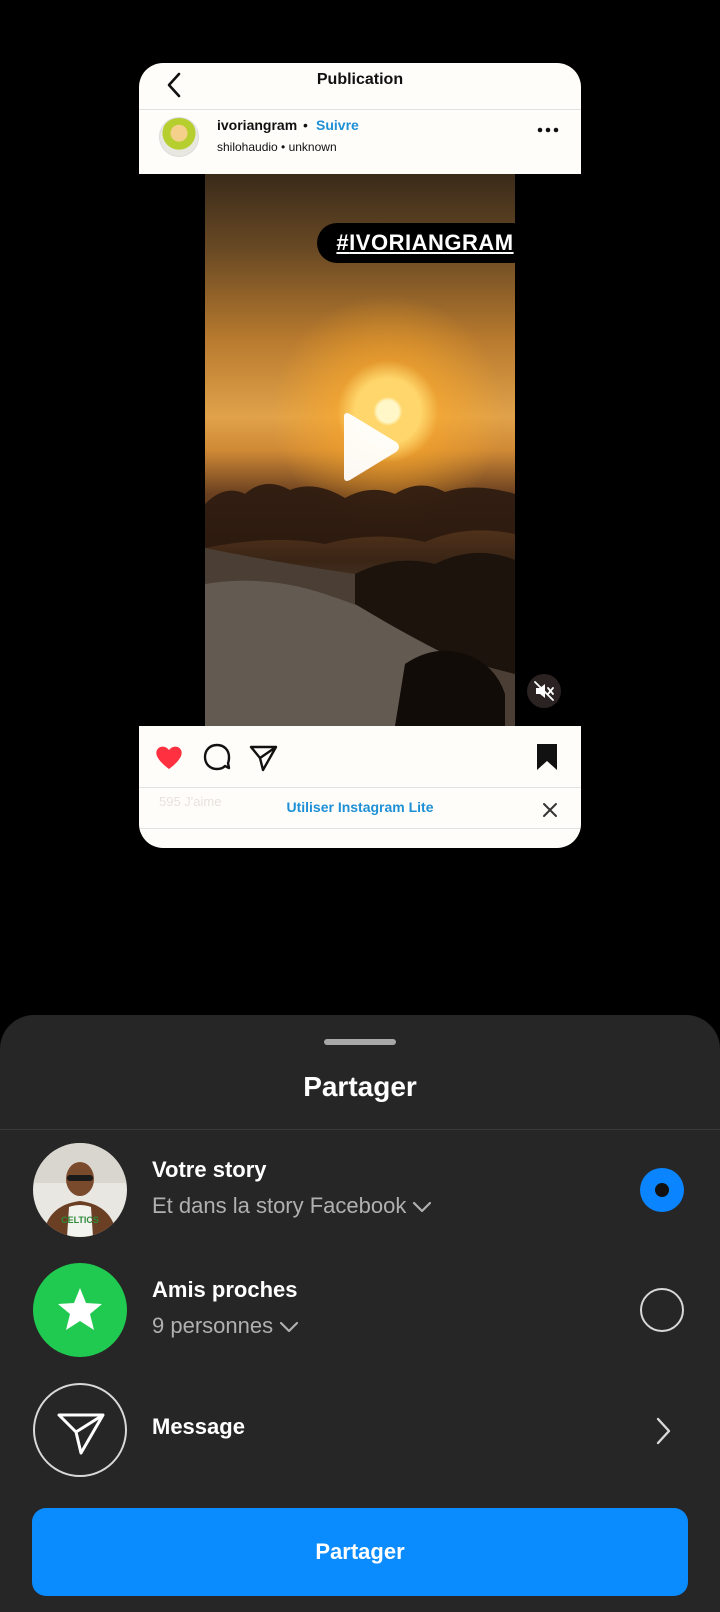  I want to click on mute-button, so click(544, 691).